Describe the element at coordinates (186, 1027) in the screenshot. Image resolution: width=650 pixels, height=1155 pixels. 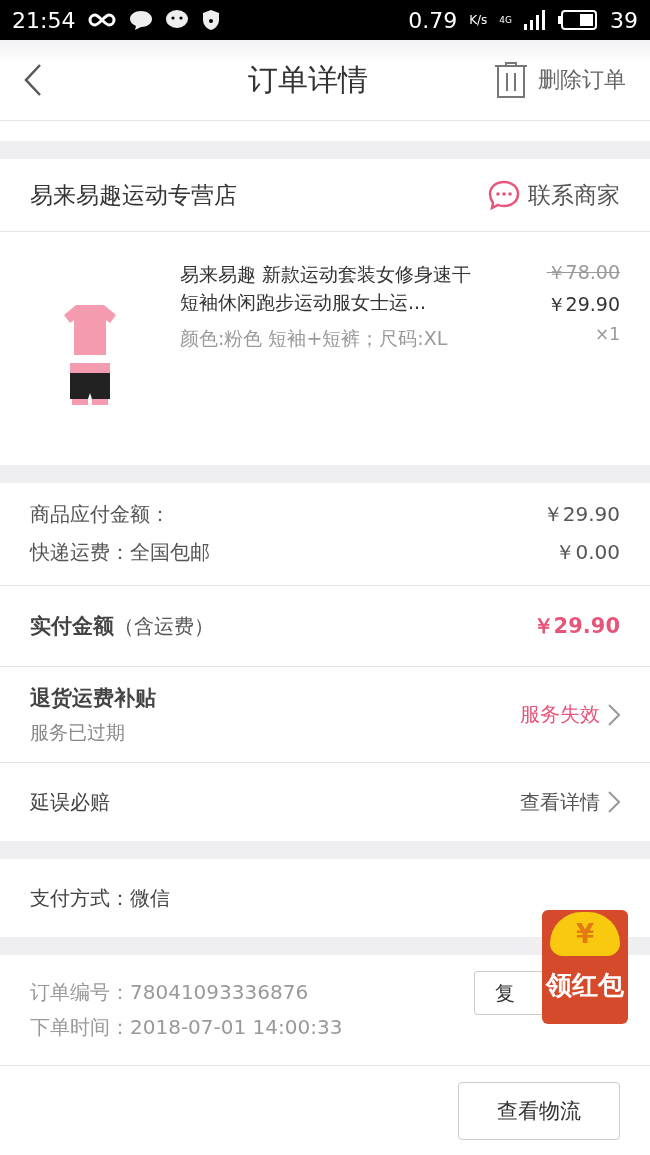
I see `order-info-line: 下单时间：2018-07-01 14:00:33` at that location.